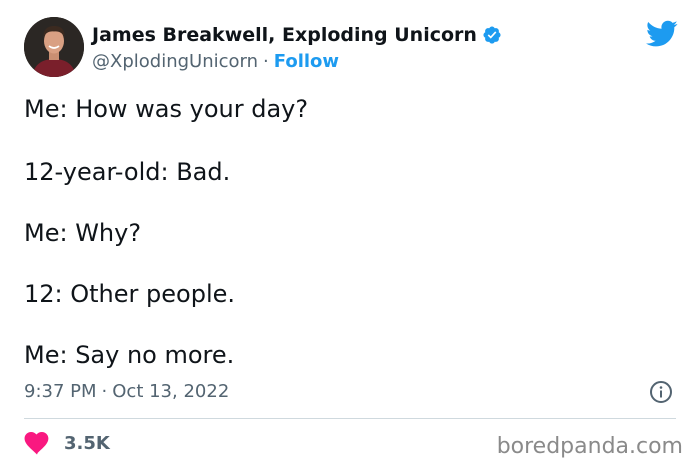  Describe the element at coordinates (130, 294) in the screenshot. I see `tweet-text-line: 12: Other people.` at that location.